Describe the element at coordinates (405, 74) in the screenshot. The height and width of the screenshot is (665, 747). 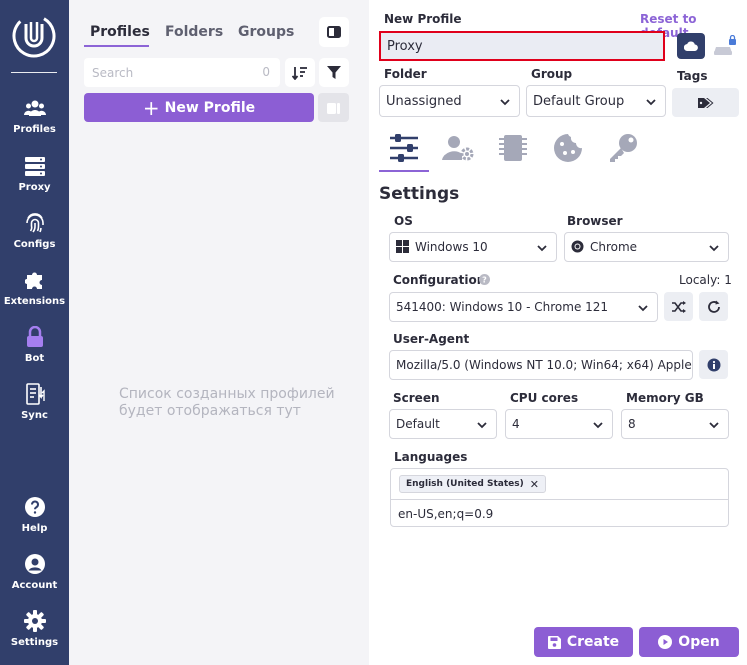
I see `folder-label: Folder` at that location.